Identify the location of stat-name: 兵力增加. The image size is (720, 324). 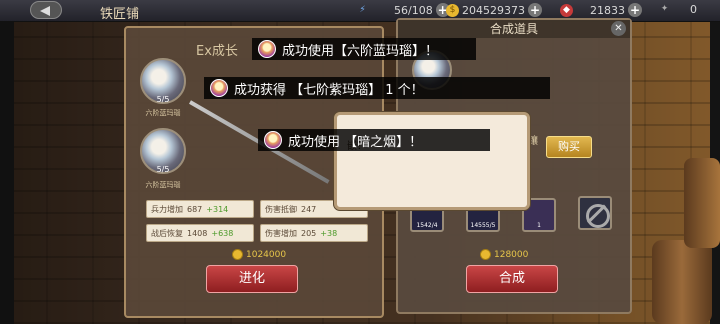
(167, 209).